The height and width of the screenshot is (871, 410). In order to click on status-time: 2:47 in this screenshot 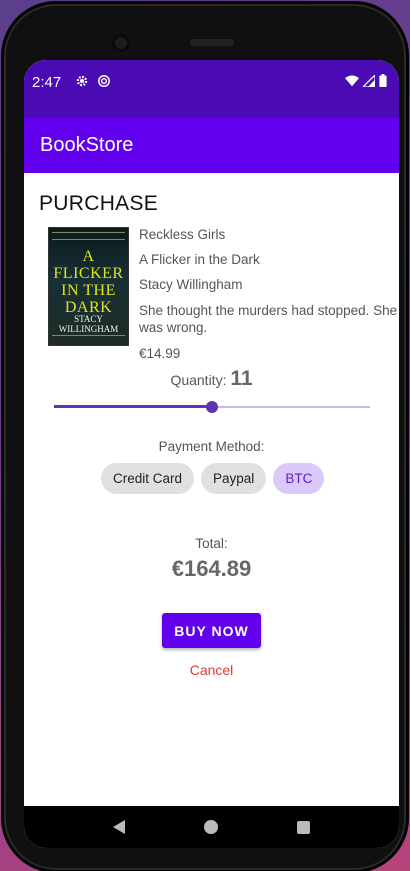, I will do `click(47, 82)`.